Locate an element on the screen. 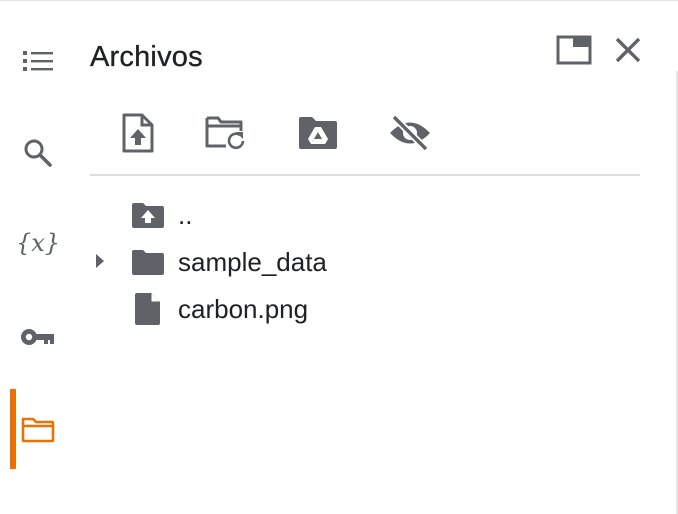 The image size is (678, 514). refresh-folder-icon is located at coordinates (226, 135).